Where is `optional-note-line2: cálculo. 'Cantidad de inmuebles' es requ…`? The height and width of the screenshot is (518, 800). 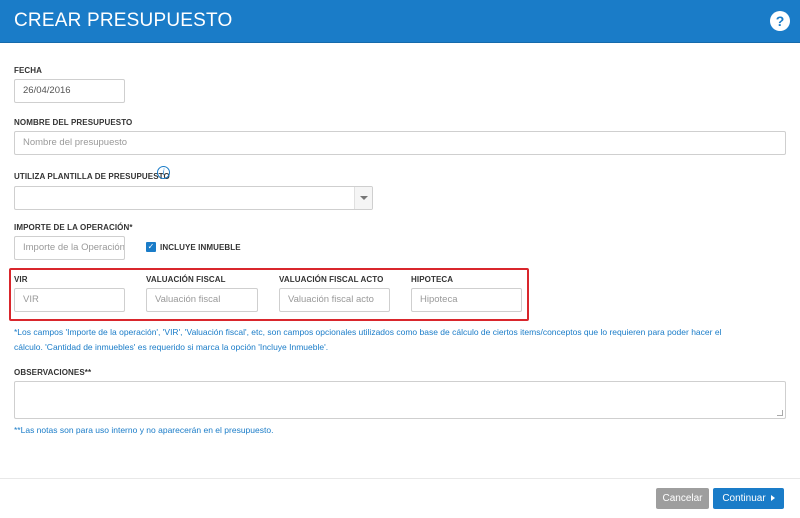 optional-note-line2: cálculo. 'Cantidad de inmuebles' es requ… is located at coordinates (171, 347).